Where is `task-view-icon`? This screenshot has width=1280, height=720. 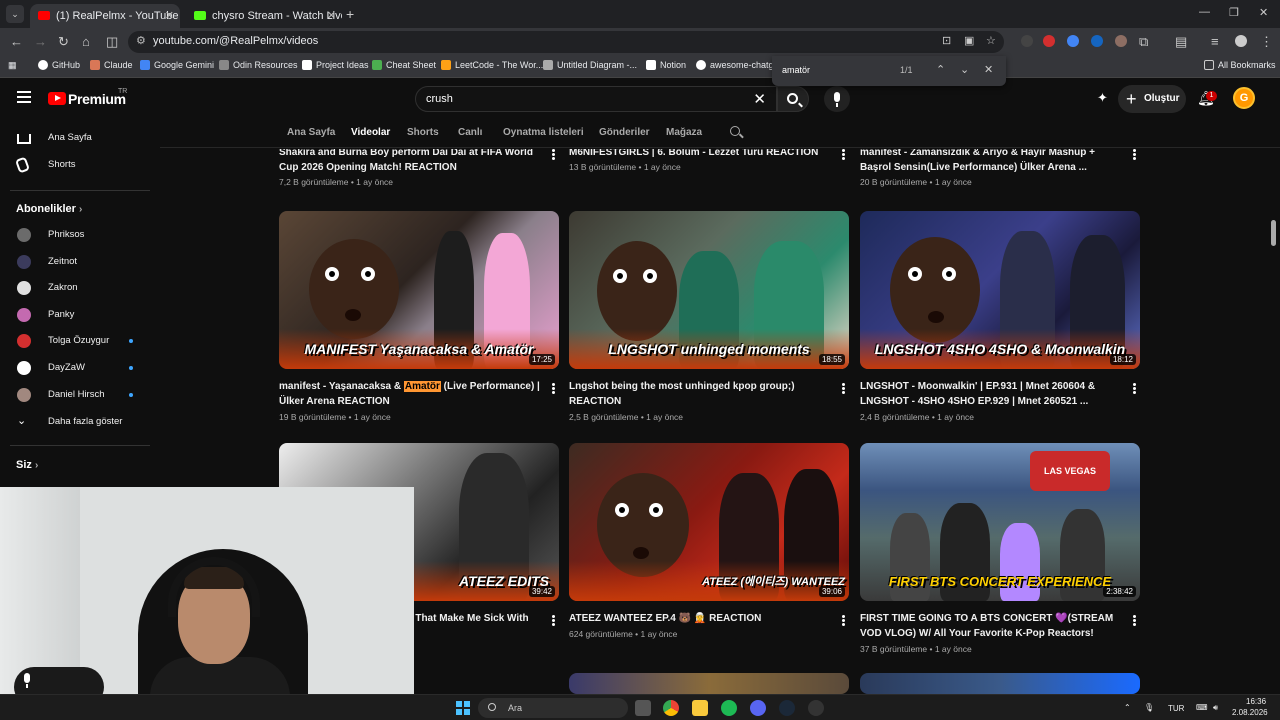
task-view-icon is located at coordinates (643, 708).